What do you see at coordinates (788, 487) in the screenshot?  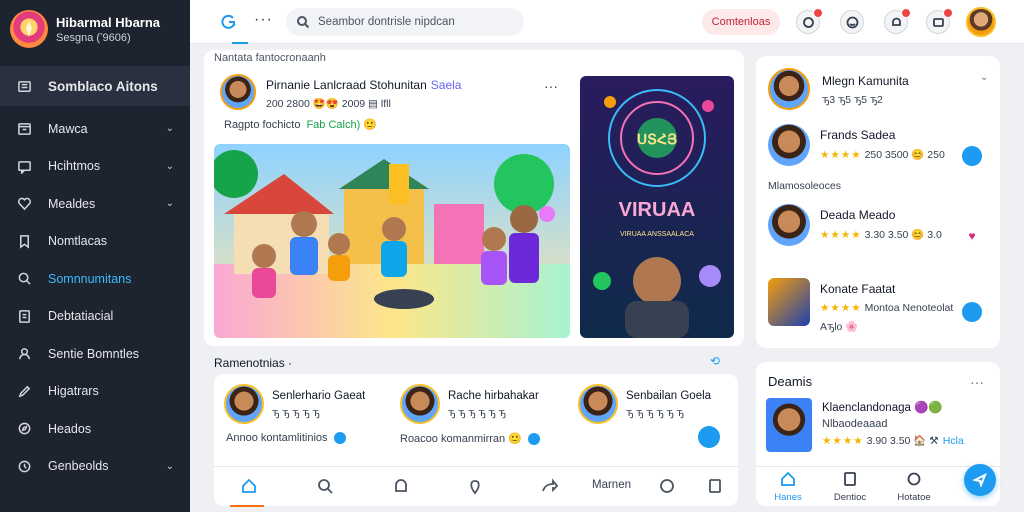 I see `tab-home: Hanes` at bounding box center [788, 487].